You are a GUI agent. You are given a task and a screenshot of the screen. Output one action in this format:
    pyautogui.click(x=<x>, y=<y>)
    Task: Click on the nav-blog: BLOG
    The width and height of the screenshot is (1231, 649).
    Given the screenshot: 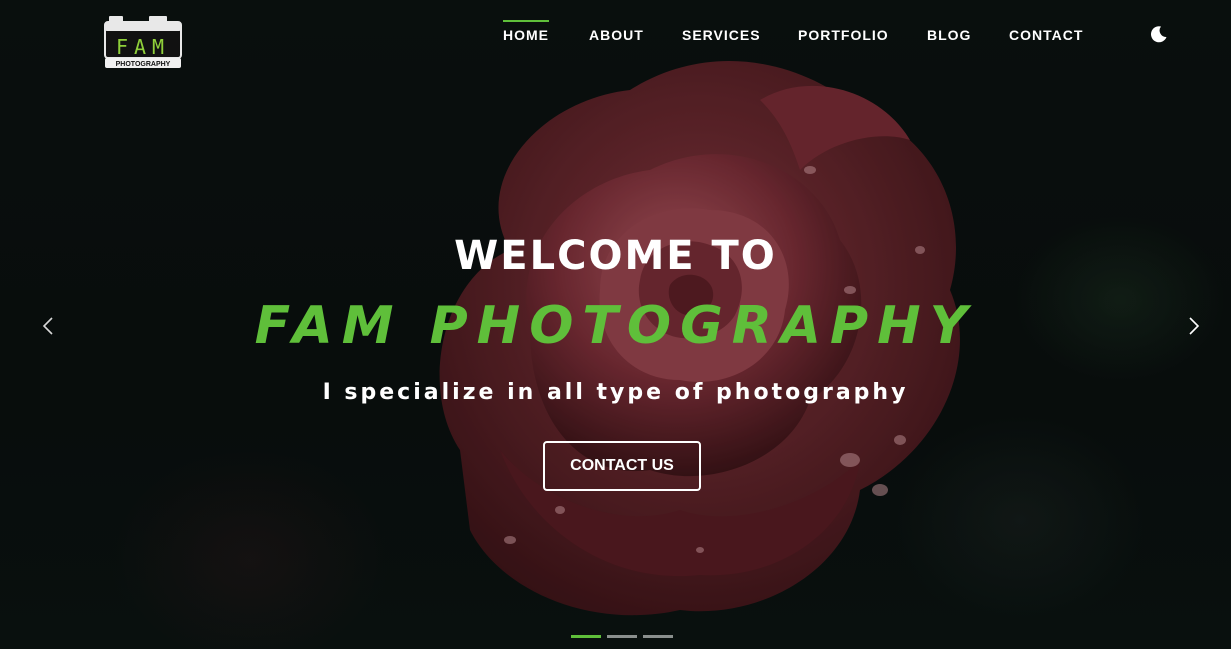 What is the action you would take?
    pyautogui.click(x=949, y=35)
    